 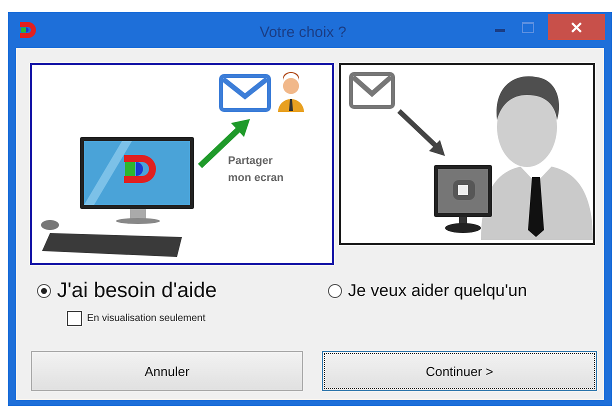 I want to click on dialog-button: Annuler, so click(x=167, y=371).